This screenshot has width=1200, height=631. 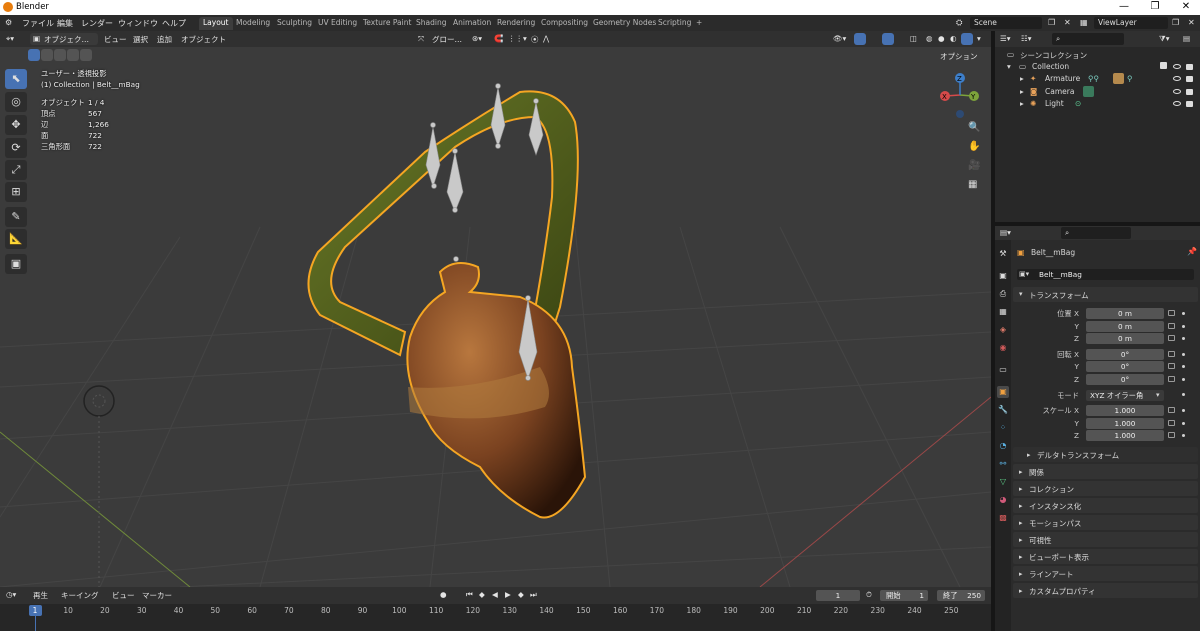 What do you see at coordinates (10, 39) in the screenshot?
I see `editor-type-icon: ⌖▾` at bounding box center [10, 39].